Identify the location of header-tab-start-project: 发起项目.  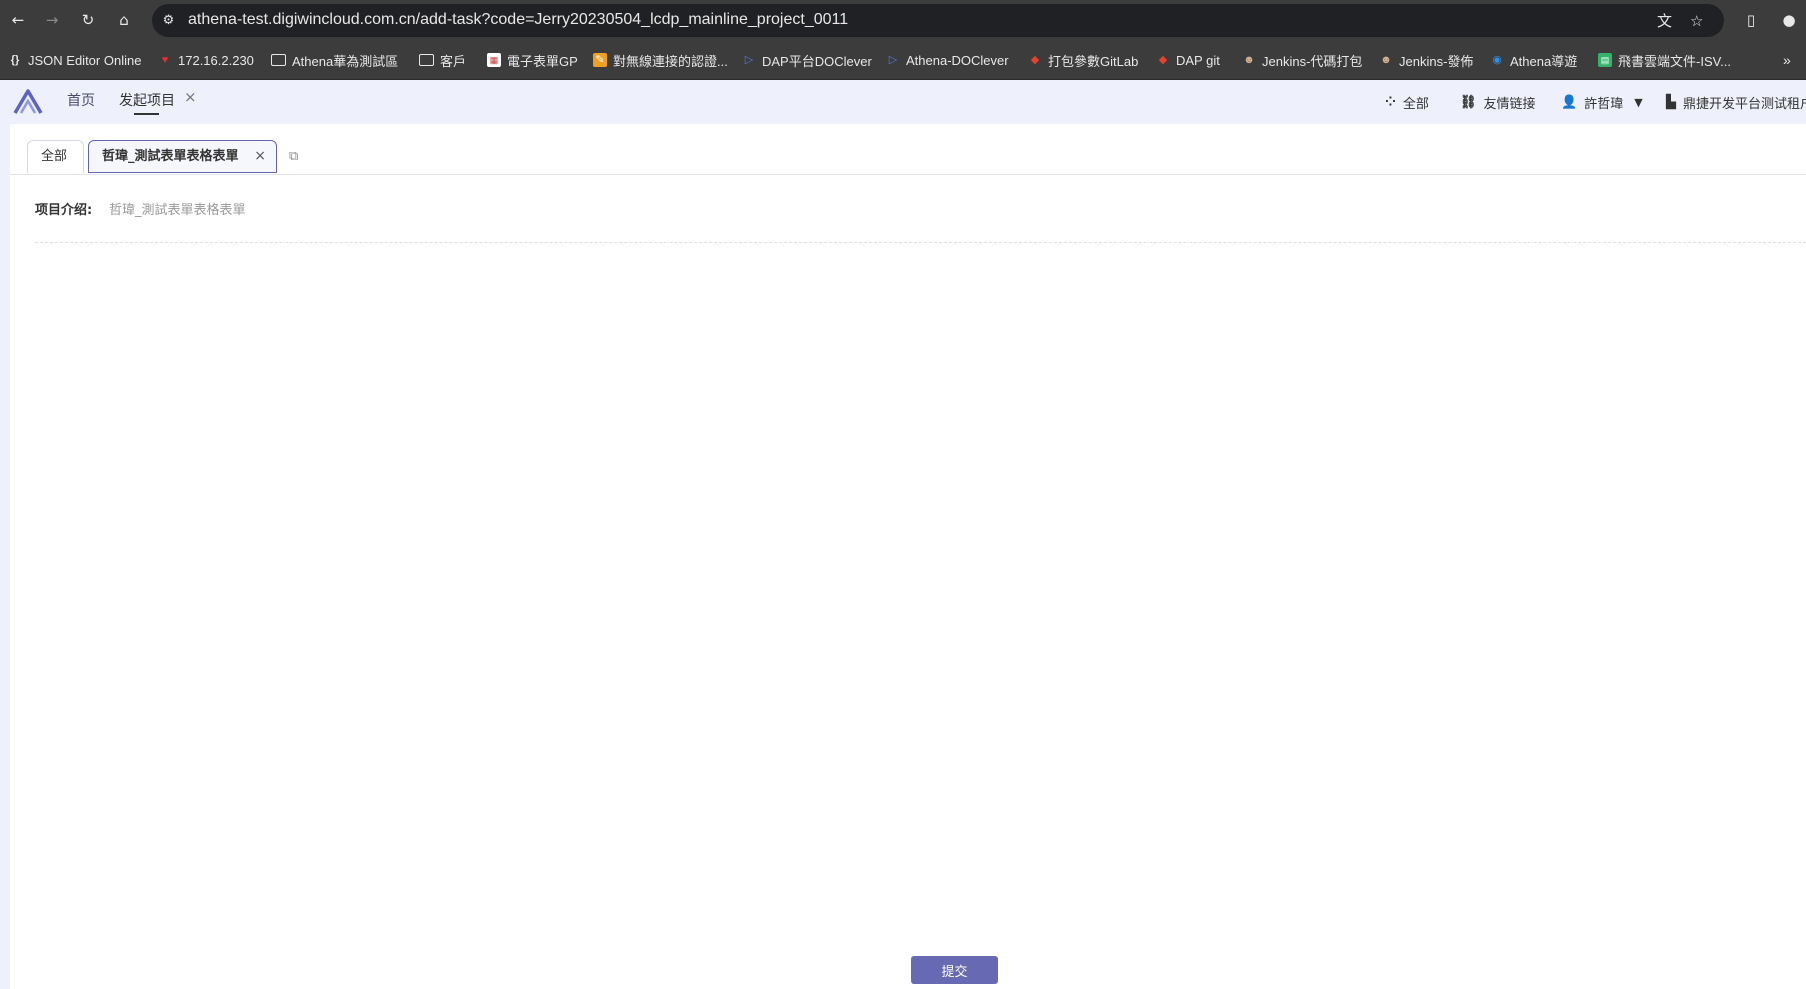
(147, 100).